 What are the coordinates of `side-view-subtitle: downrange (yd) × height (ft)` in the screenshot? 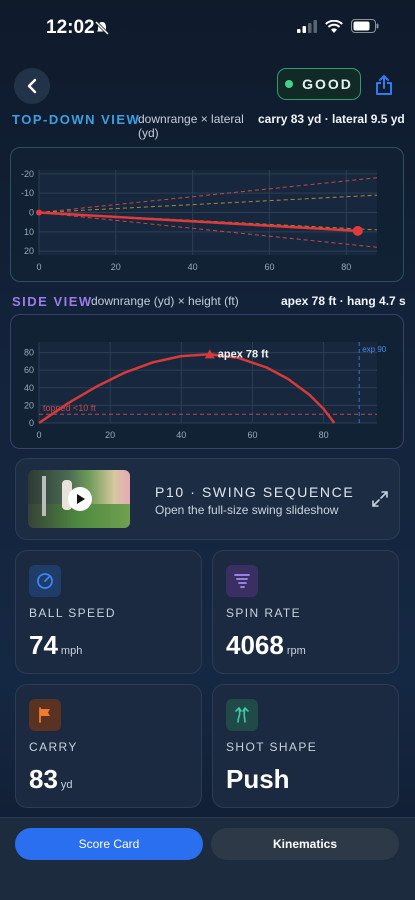 It's located at (165, 301).